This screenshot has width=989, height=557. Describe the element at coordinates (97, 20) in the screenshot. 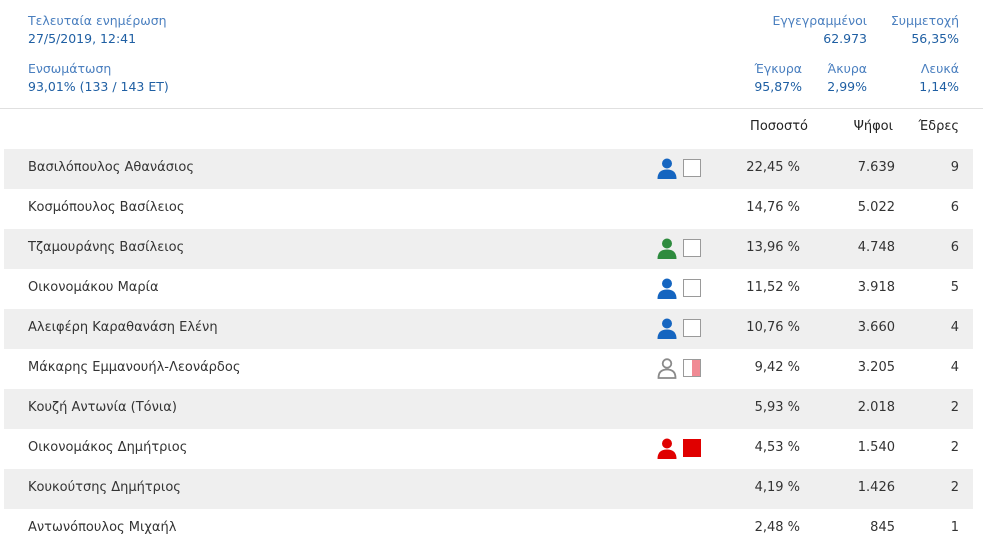

I see `last-update-label: Τελευταία ενημέρωση` at that location.